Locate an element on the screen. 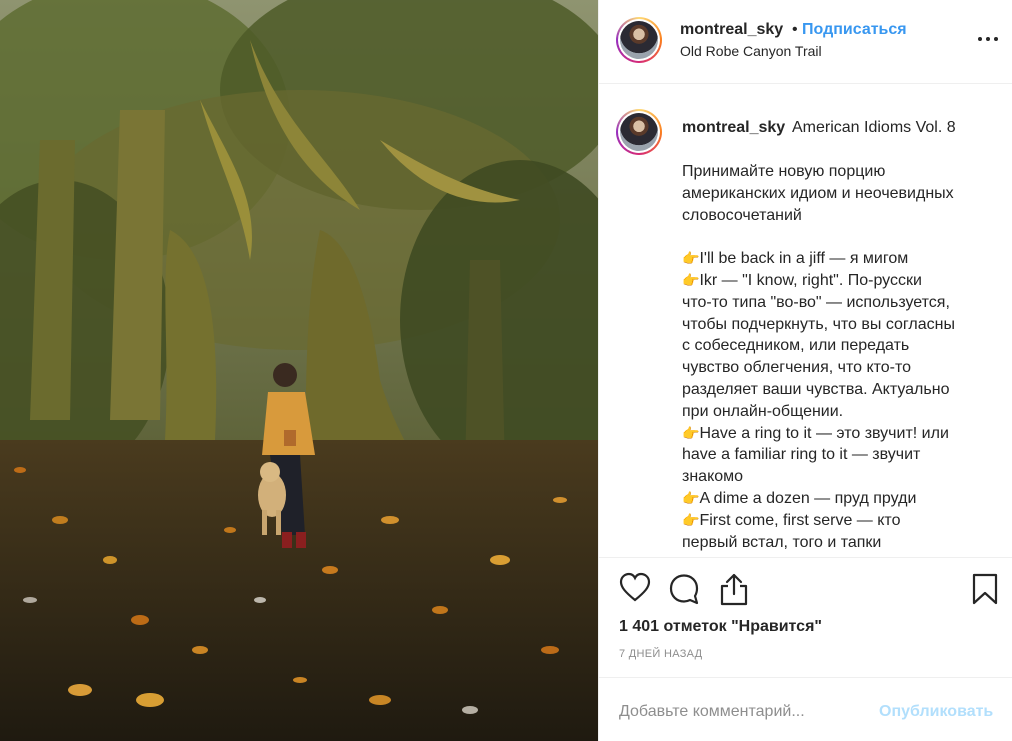 This screenshot has height=741, width=1012. heart-icon is located at coordinates (635, 588).